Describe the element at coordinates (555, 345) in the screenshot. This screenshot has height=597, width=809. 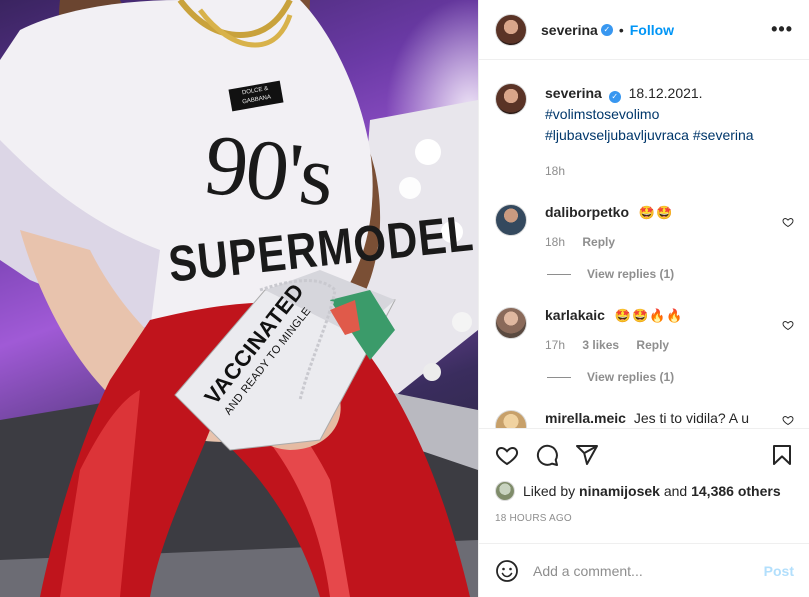
I see `comment-time: 17h` at that location.